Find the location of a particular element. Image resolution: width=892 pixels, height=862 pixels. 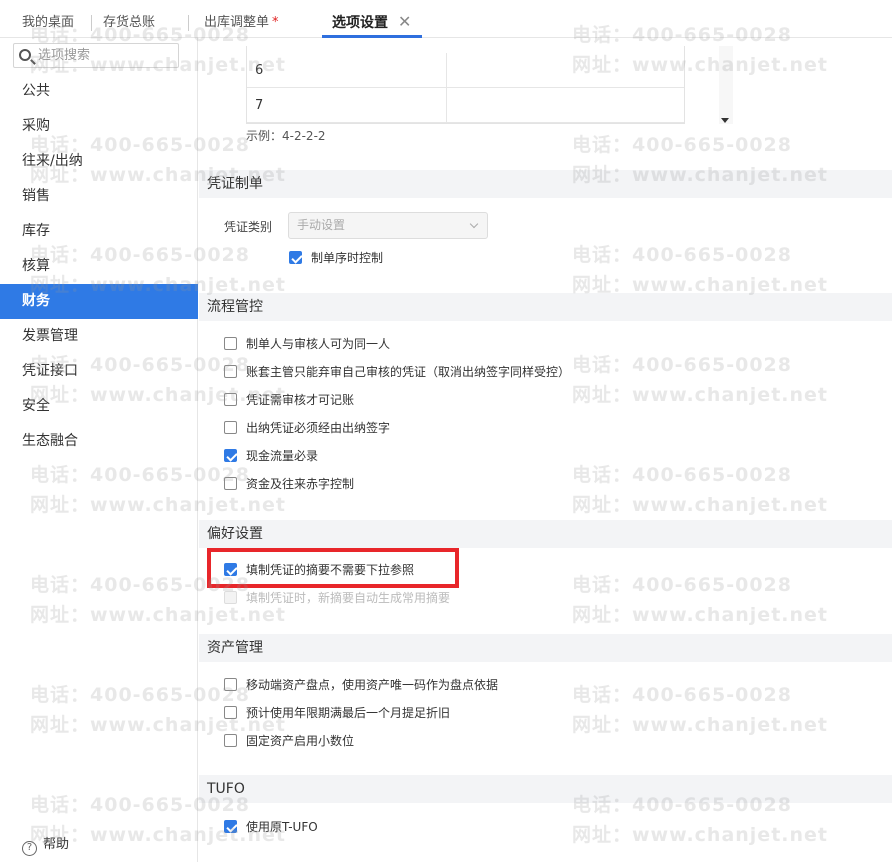

sidebar-item-common: 公共 is located at coordinates (99, 91).